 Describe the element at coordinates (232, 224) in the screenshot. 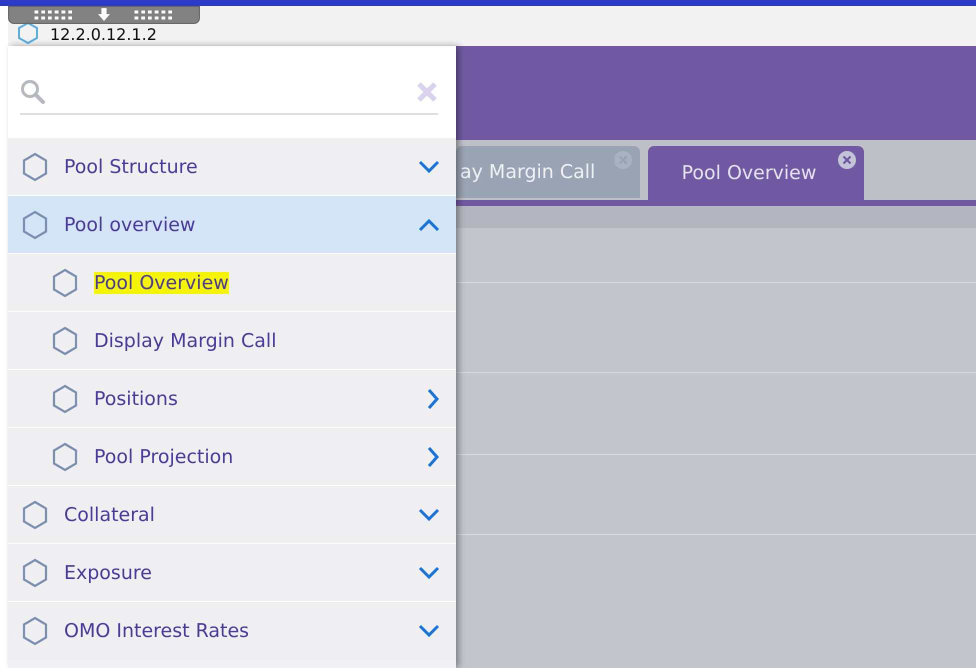

I see `menu-item: Pool overview` at that location.